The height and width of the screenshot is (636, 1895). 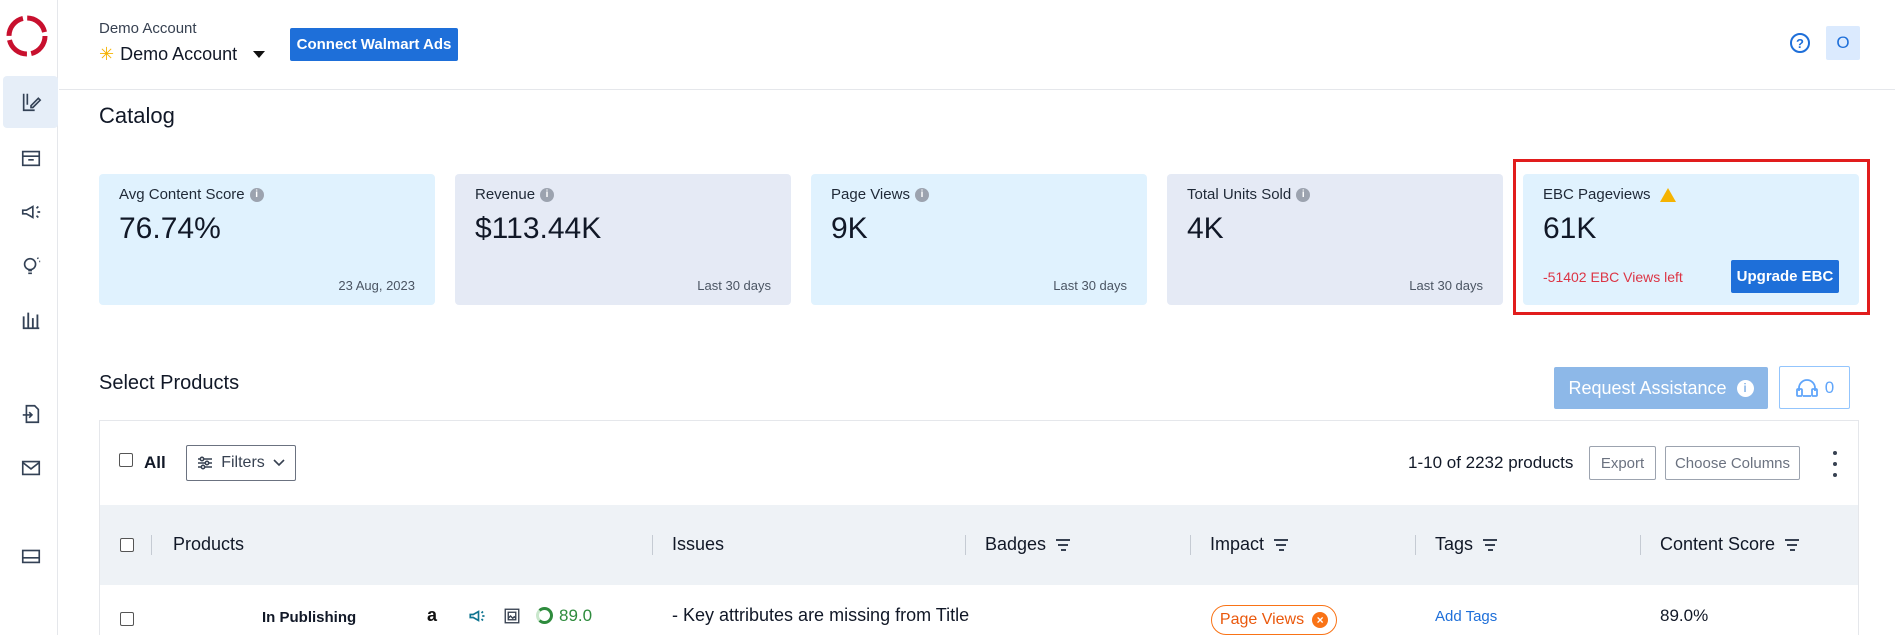 I want to click on card-label: Revenue, so click(x=505, y=194).